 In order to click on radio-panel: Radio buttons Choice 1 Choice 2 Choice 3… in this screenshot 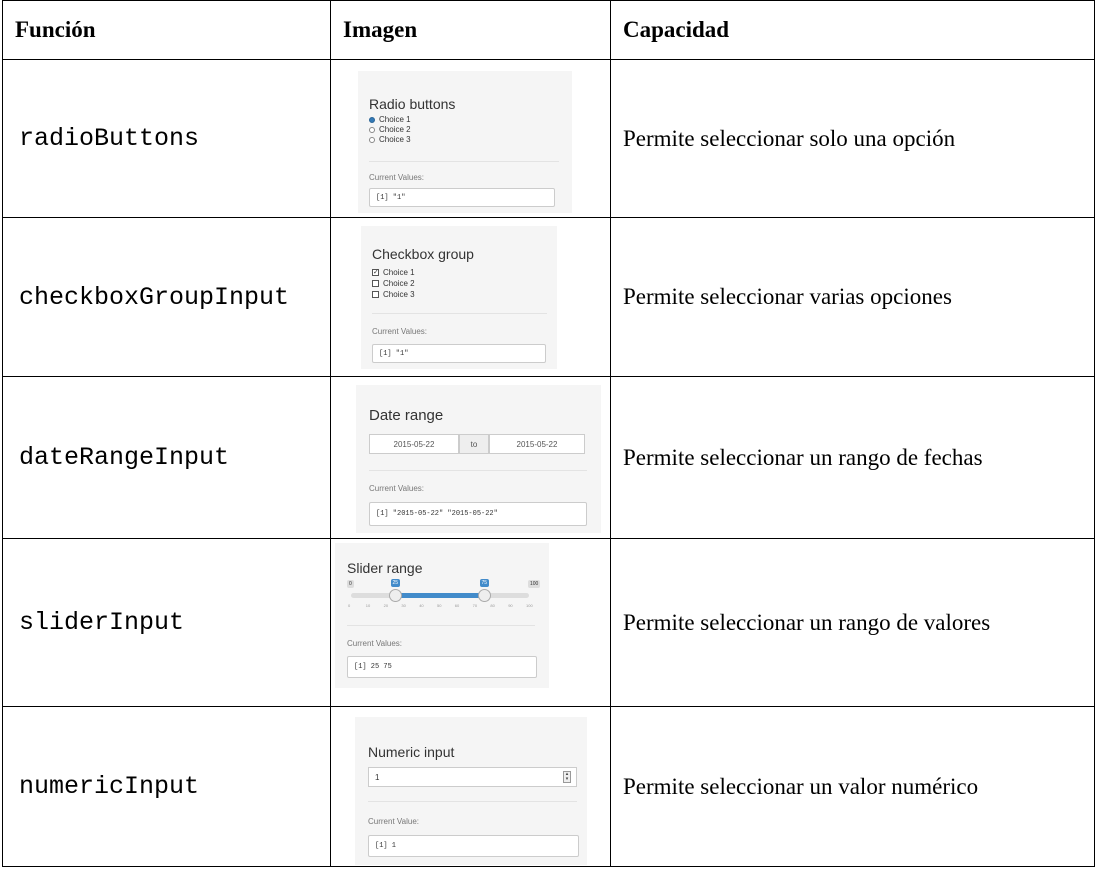, I will do `click(465, 142)`.